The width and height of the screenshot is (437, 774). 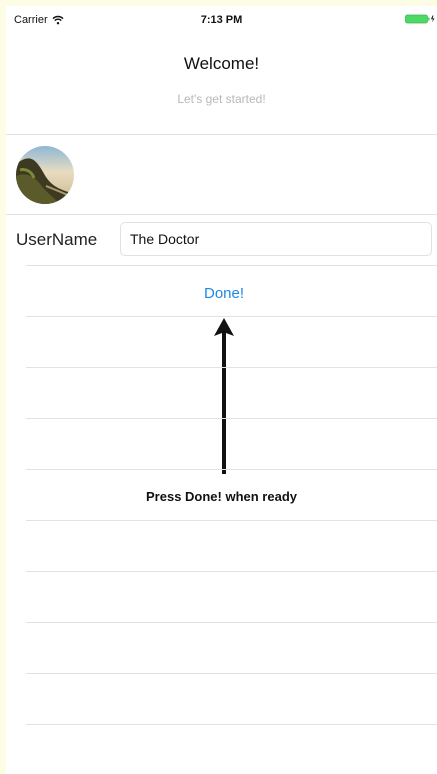 What do you see at coordinates (221, 99) in the screenshot?
I see `page-subtitle: Let's get started!` at bounding box center [221, 99].